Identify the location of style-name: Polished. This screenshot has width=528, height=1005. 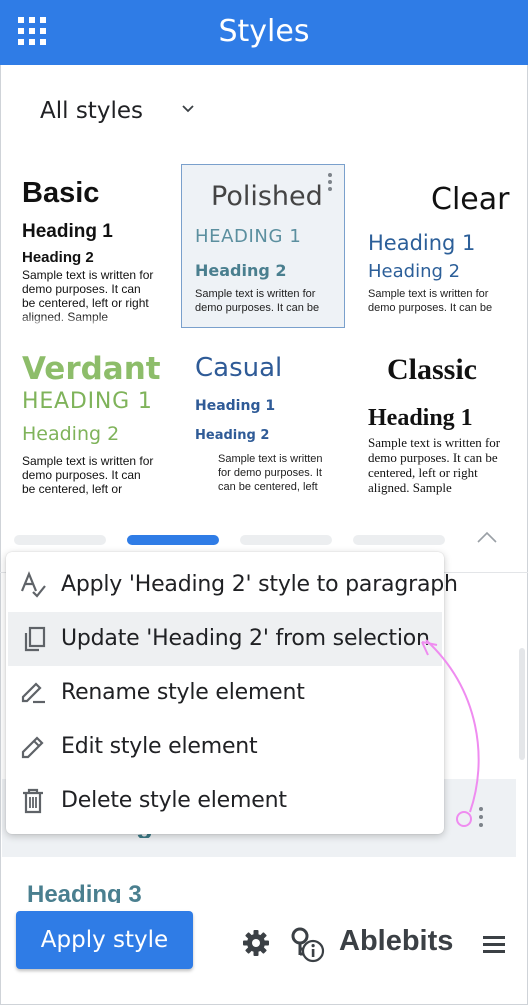
(267, 196).